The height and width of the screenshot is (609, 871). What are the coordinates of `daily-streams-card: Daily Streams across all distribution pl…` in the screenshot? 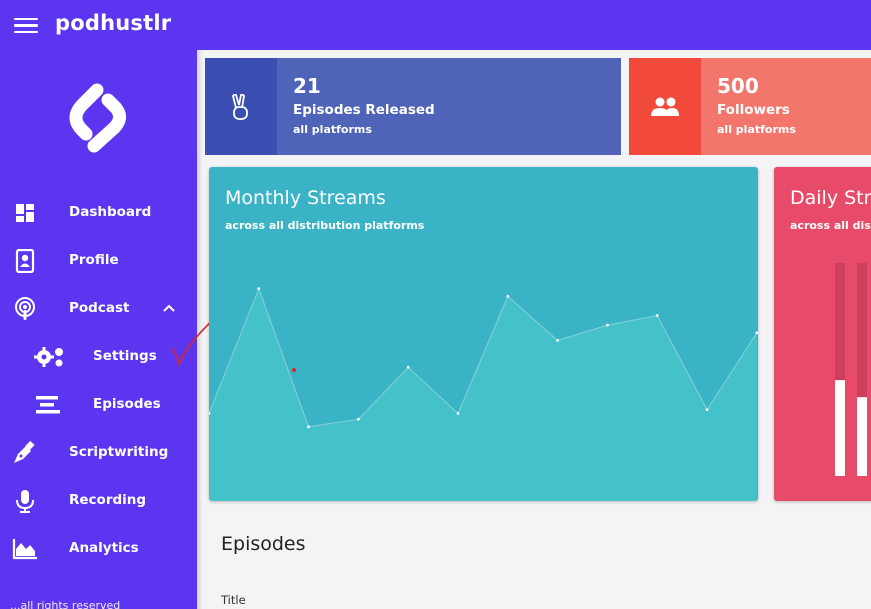 It's located at (822, 334).